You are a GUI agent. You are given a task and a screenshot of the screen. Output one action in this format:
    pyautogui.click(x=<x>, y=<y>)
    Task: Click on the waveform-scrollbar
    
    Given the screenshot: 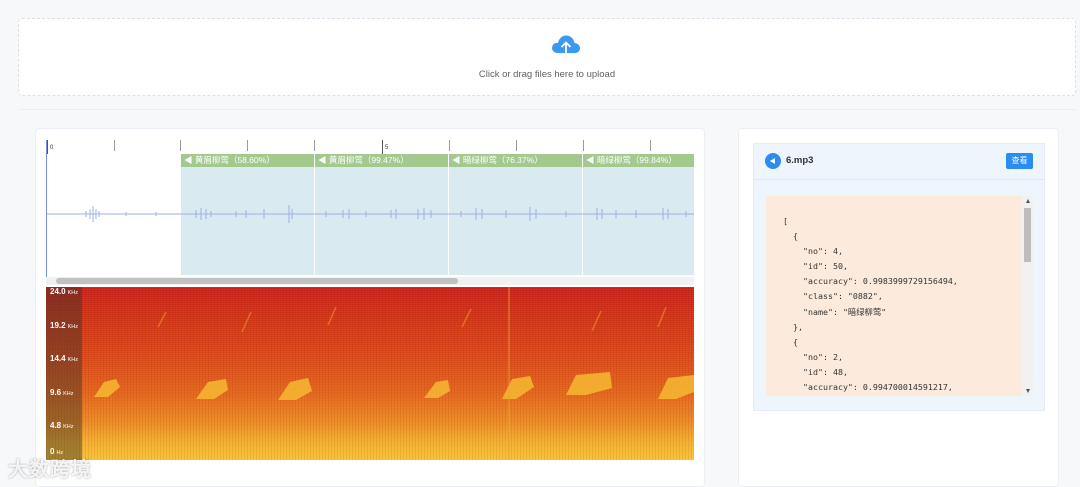 What is the action you would take?
    pyautogui.click(x=370, y=281)
    